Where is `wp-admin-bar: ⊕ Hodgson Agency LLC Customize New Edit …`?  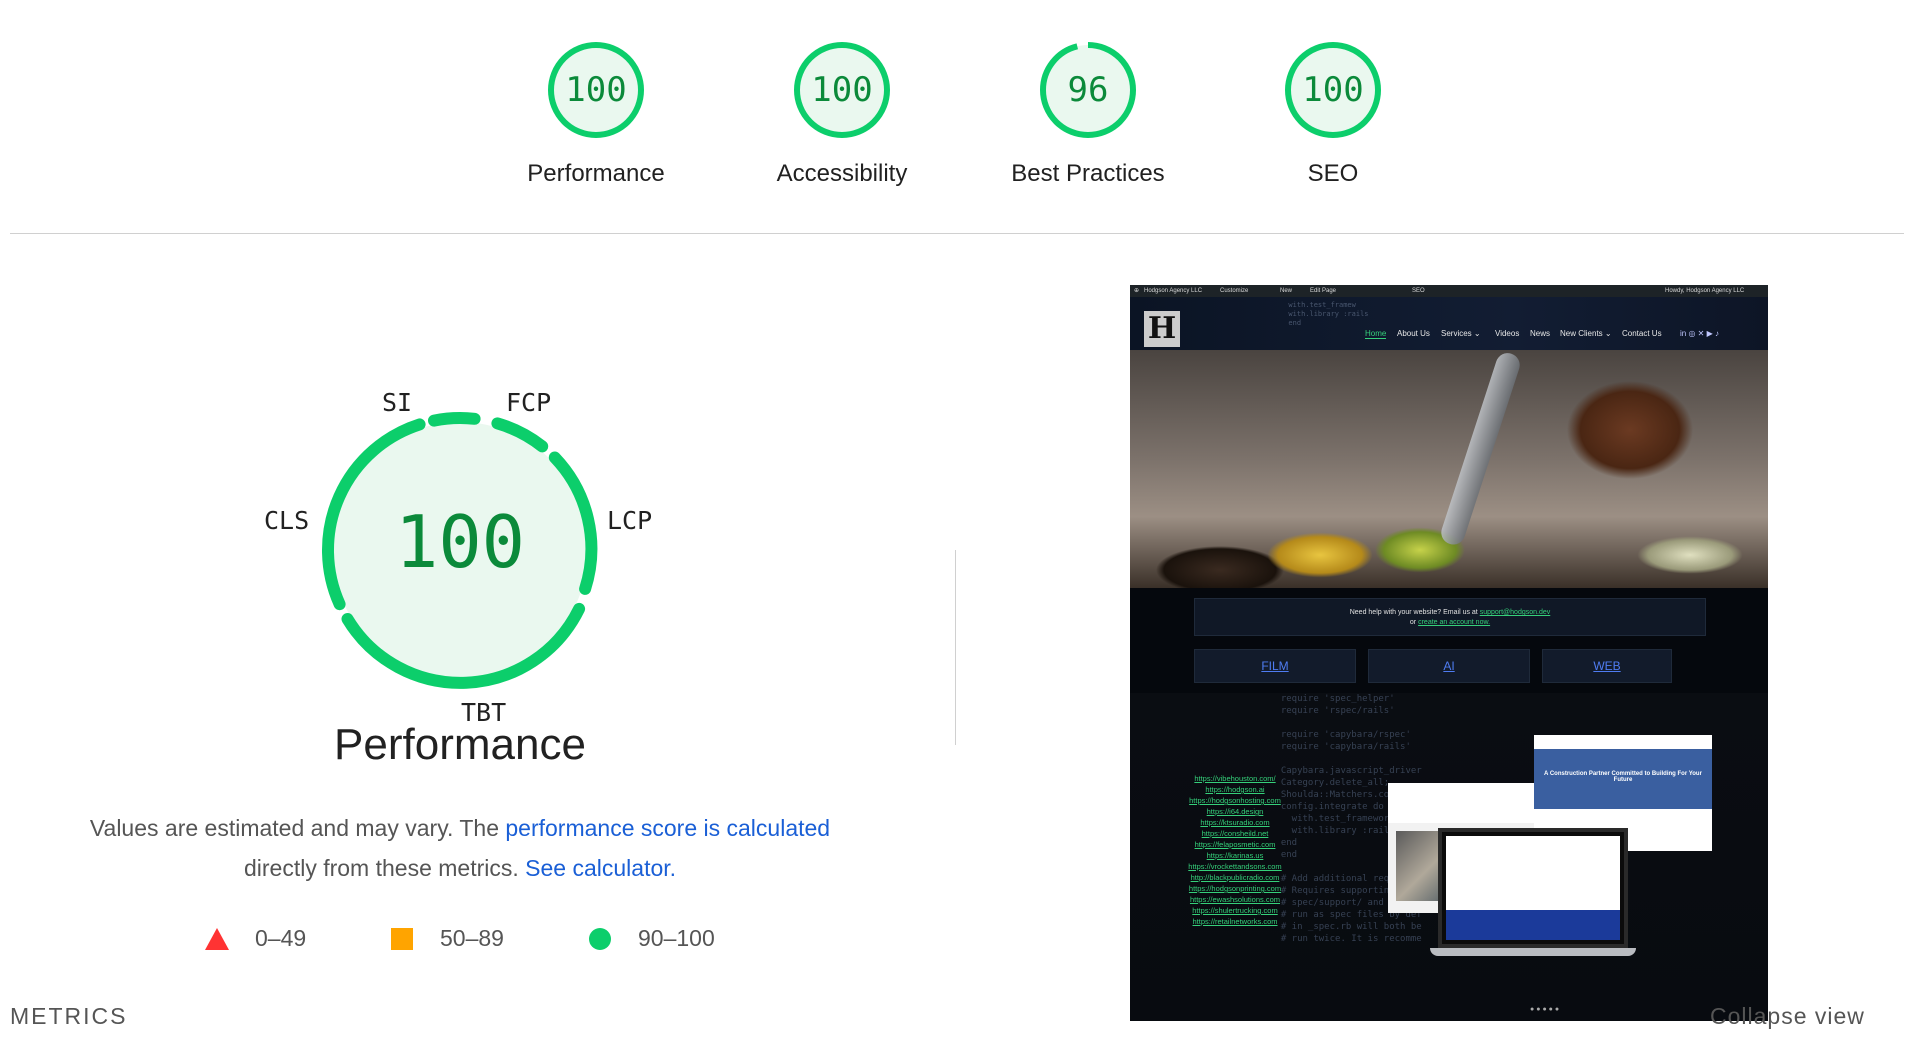 wp-admin-bar: ⊕ Hodgson Agency LLC Customize New Edit … is located at coordinates (1449, 291).